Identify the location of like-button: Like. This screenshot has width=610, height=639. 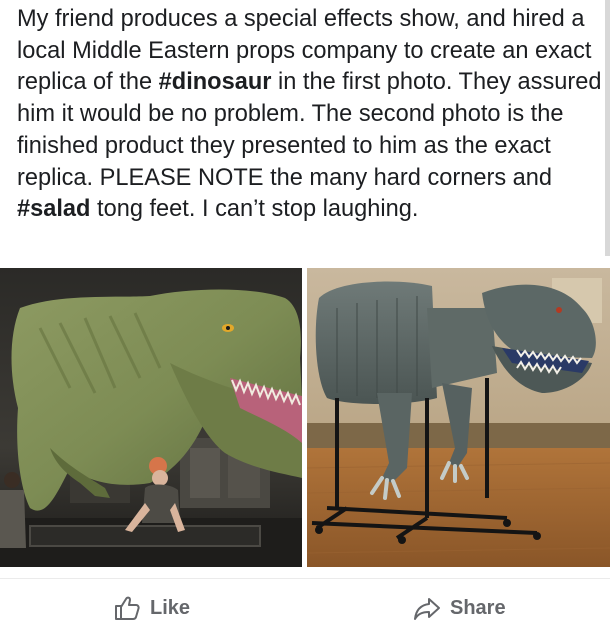
(151, 608).